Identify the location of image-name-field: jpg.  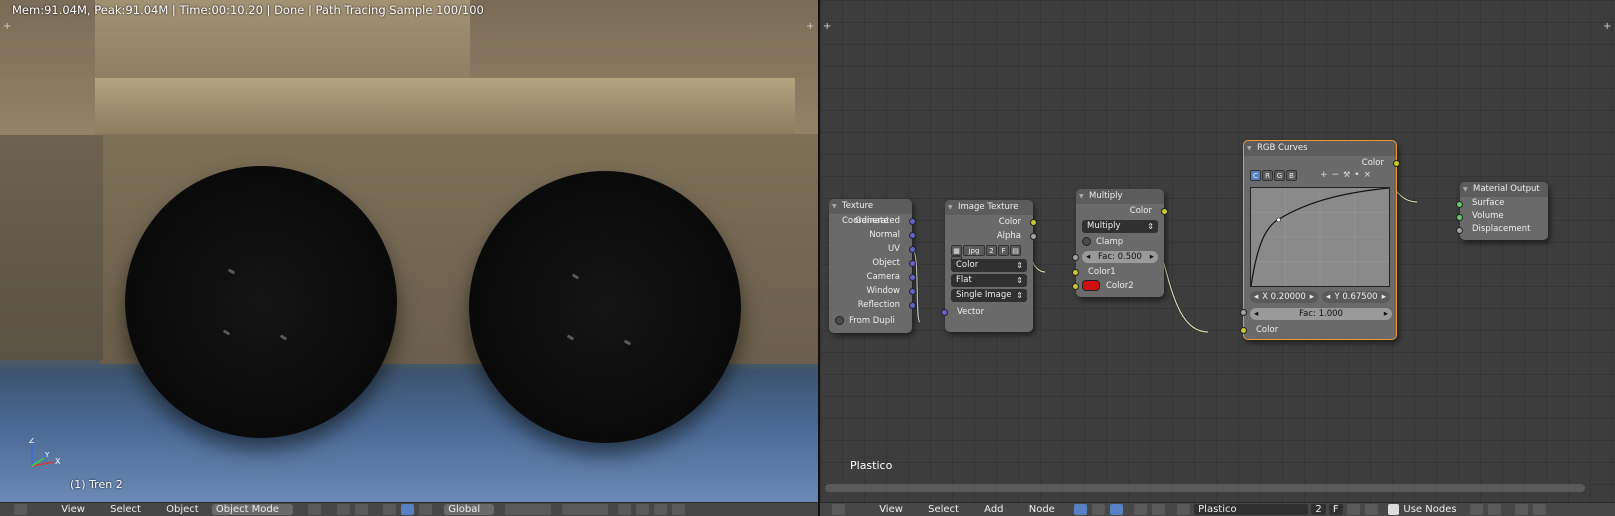
(974, 250).